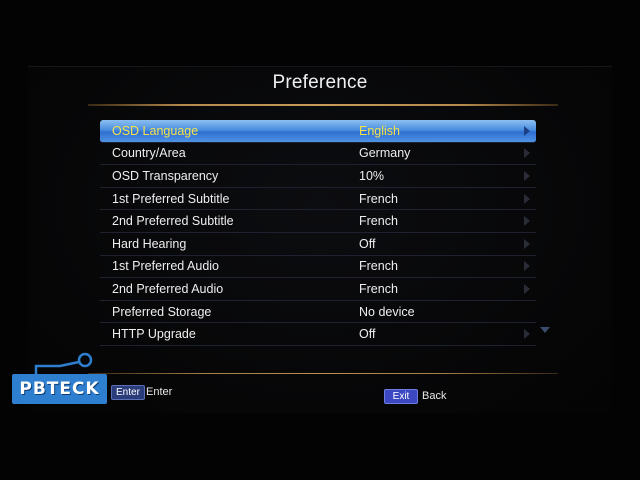 The height and width of the screenshot is (480, 640). I want to click on menu-row-value: 10%, so click(372, 175).